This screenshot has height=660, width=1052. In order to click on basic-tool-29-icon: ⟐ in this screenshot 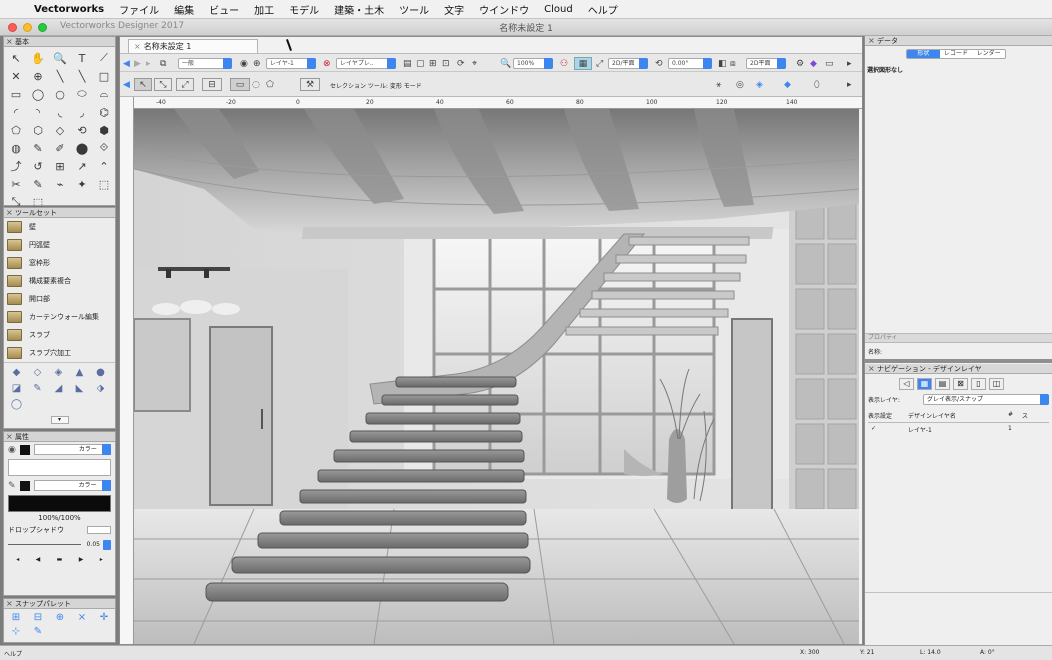, I will do `click(104, 148)`.